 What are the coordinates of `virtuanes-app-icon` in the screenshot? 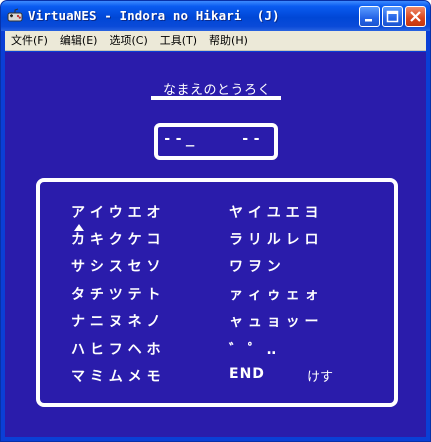 It's located at (15, 16).